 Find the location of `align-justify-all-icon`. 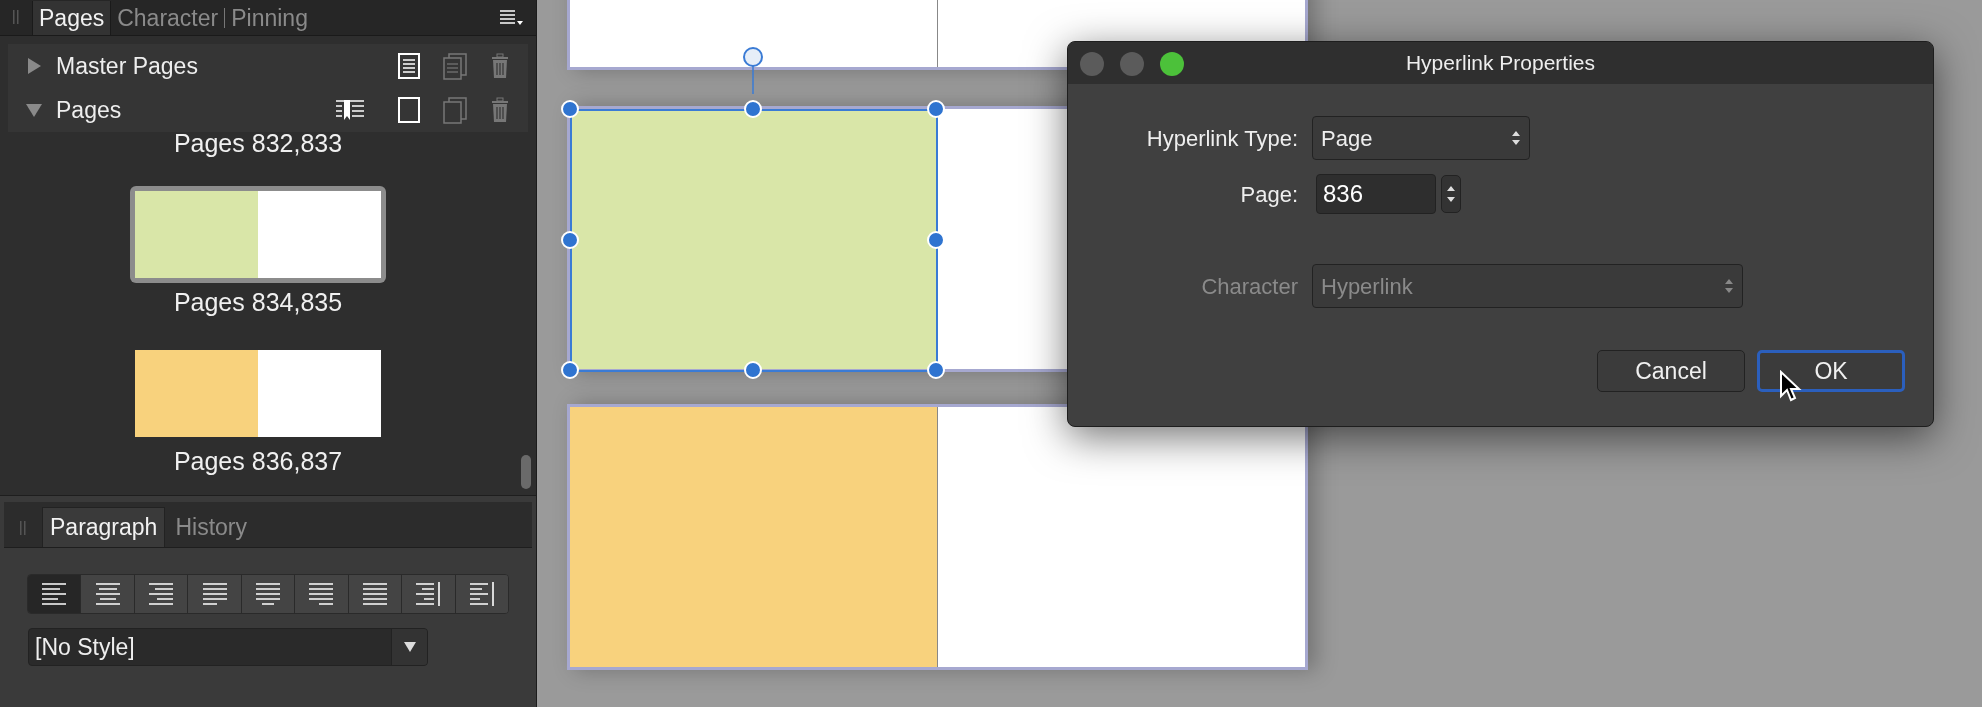

align-justify-all-icon is located at coordinates (374, 594).